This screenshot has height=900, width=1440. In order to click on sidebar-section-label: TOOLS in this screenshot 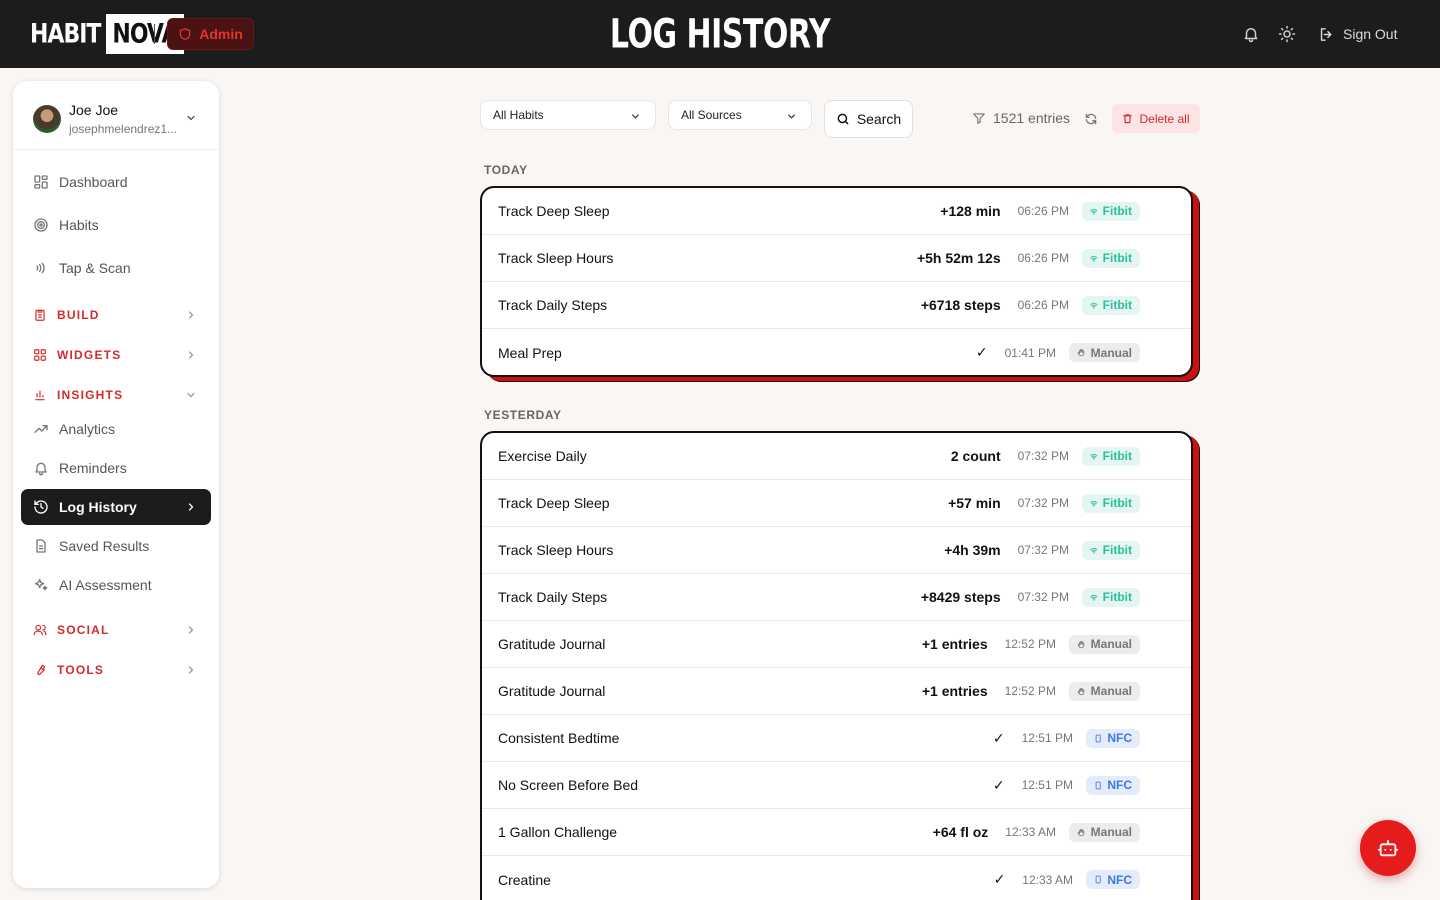, I will do `click(81, 670)`.